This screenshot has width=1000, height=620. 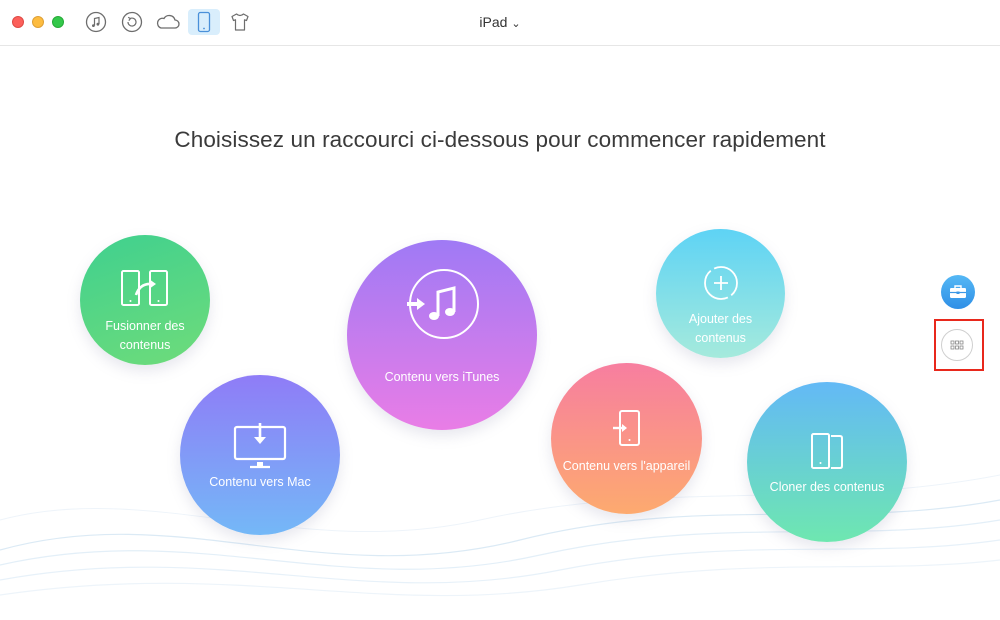 I want to click on shortcut-add-label-line2: contenus, so click(x=720, y=338).